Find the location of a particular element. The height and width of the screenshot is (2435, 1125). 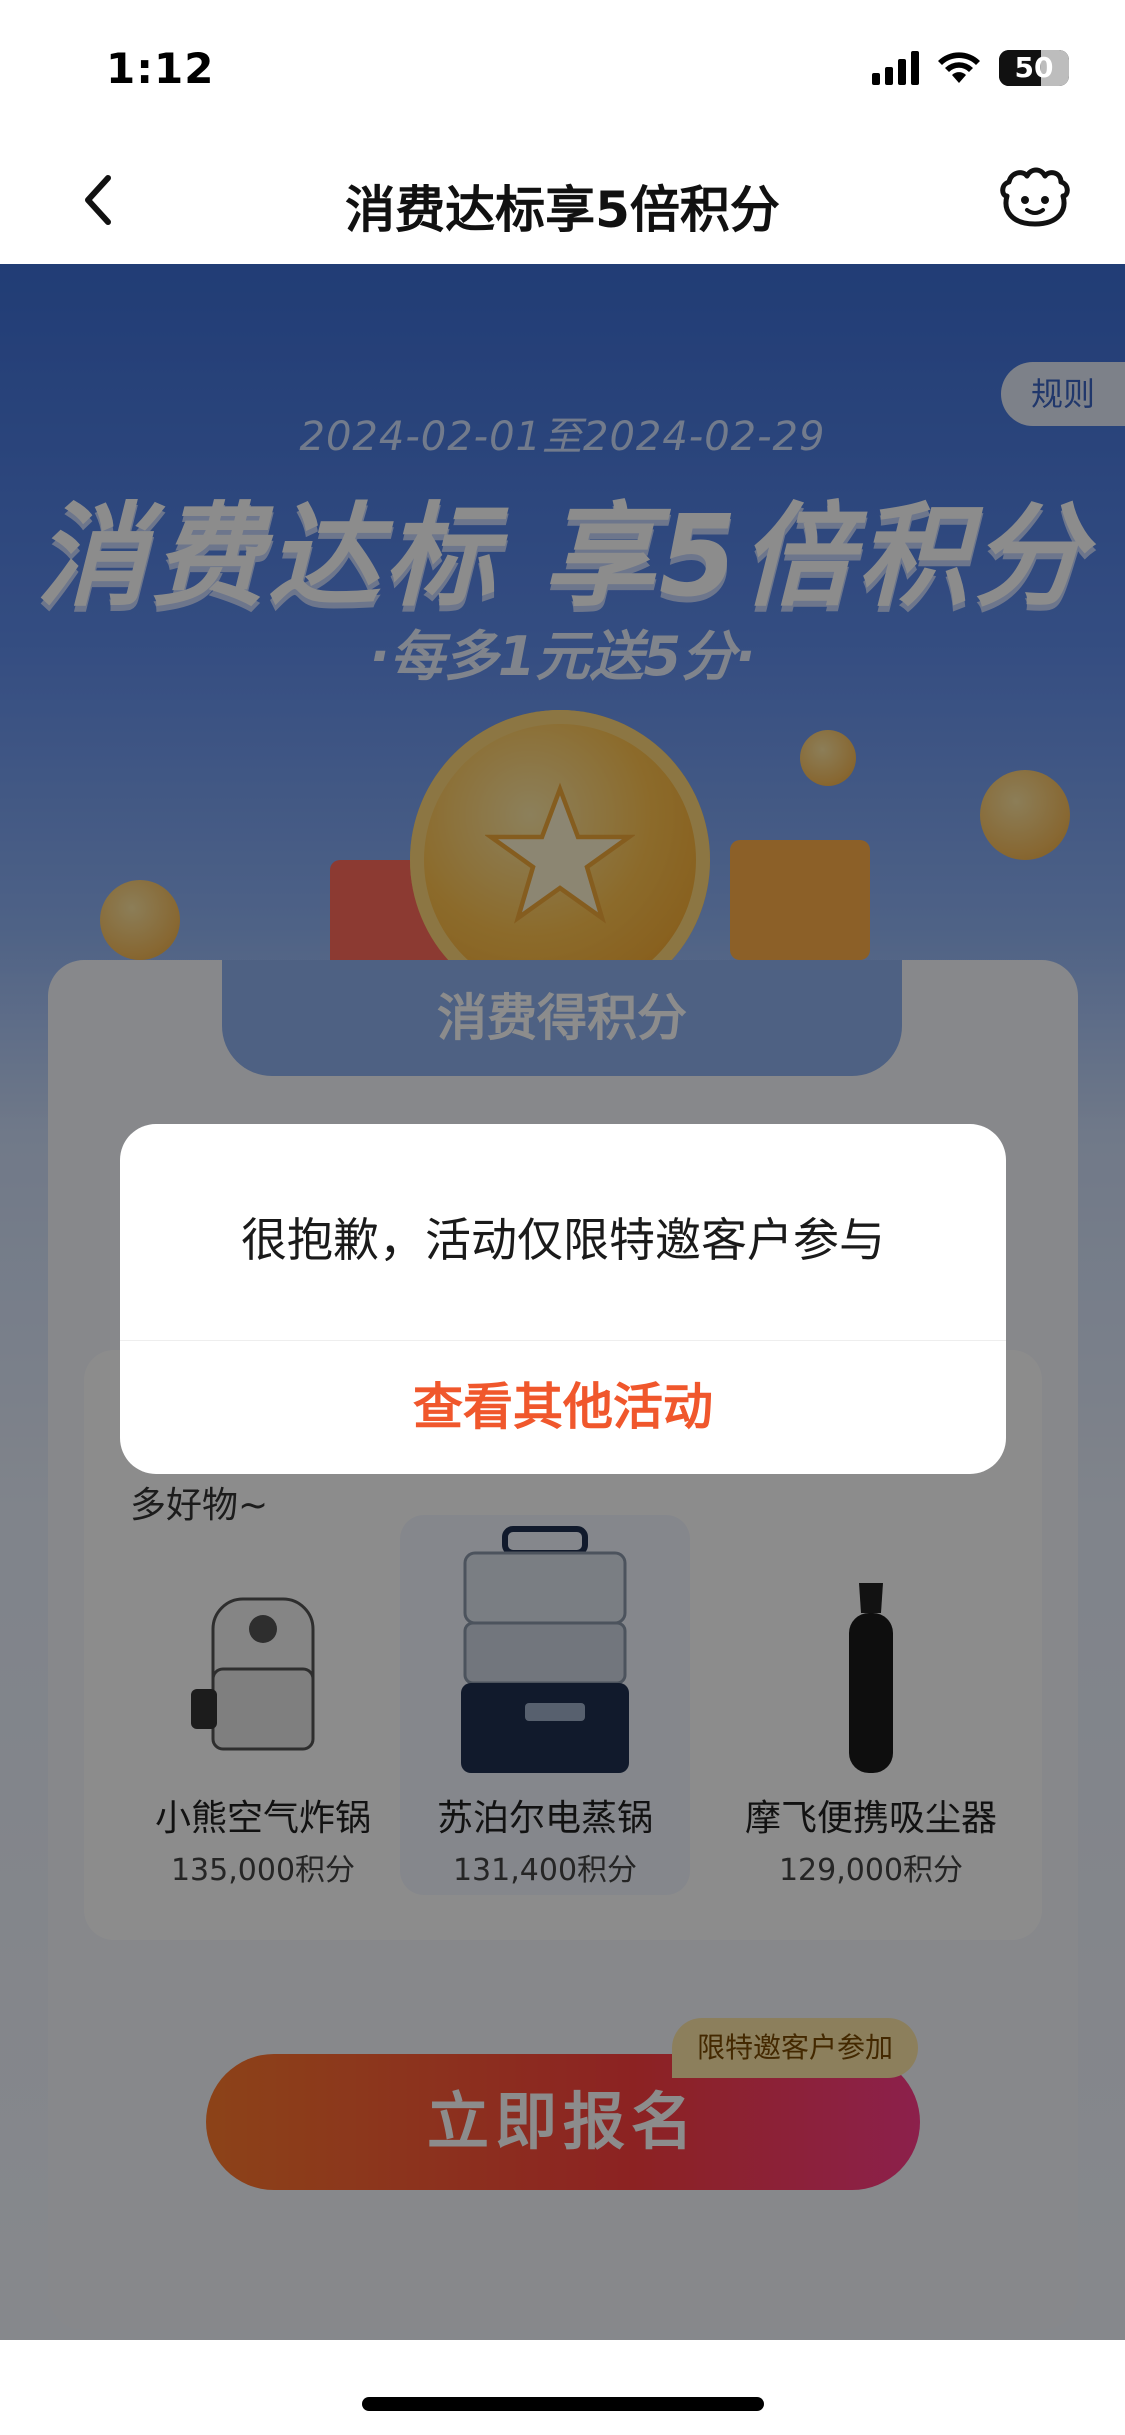

battery-icon: 50 is located at coordinates (1034, 68).